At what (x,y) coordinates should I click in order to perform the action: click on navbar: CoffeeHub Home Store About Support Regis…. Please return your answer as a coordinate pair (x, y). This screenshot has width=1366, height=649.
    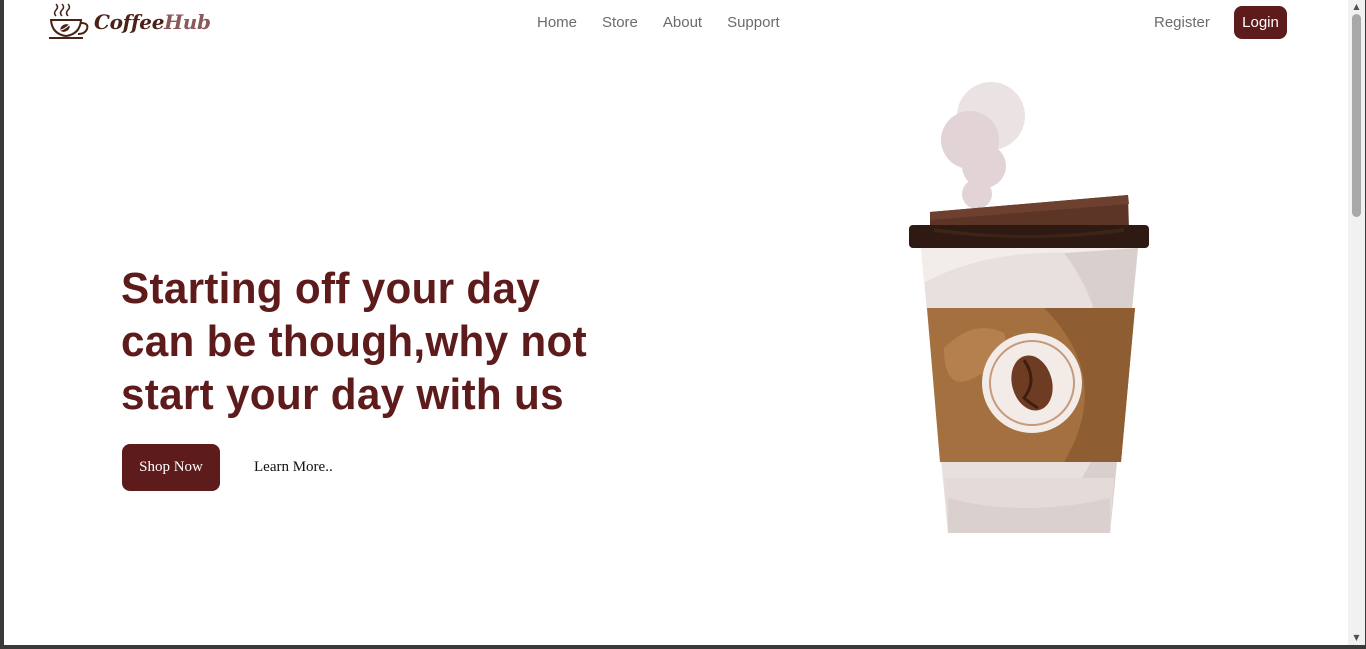
    Looking at the image, I should click on (676, 23).